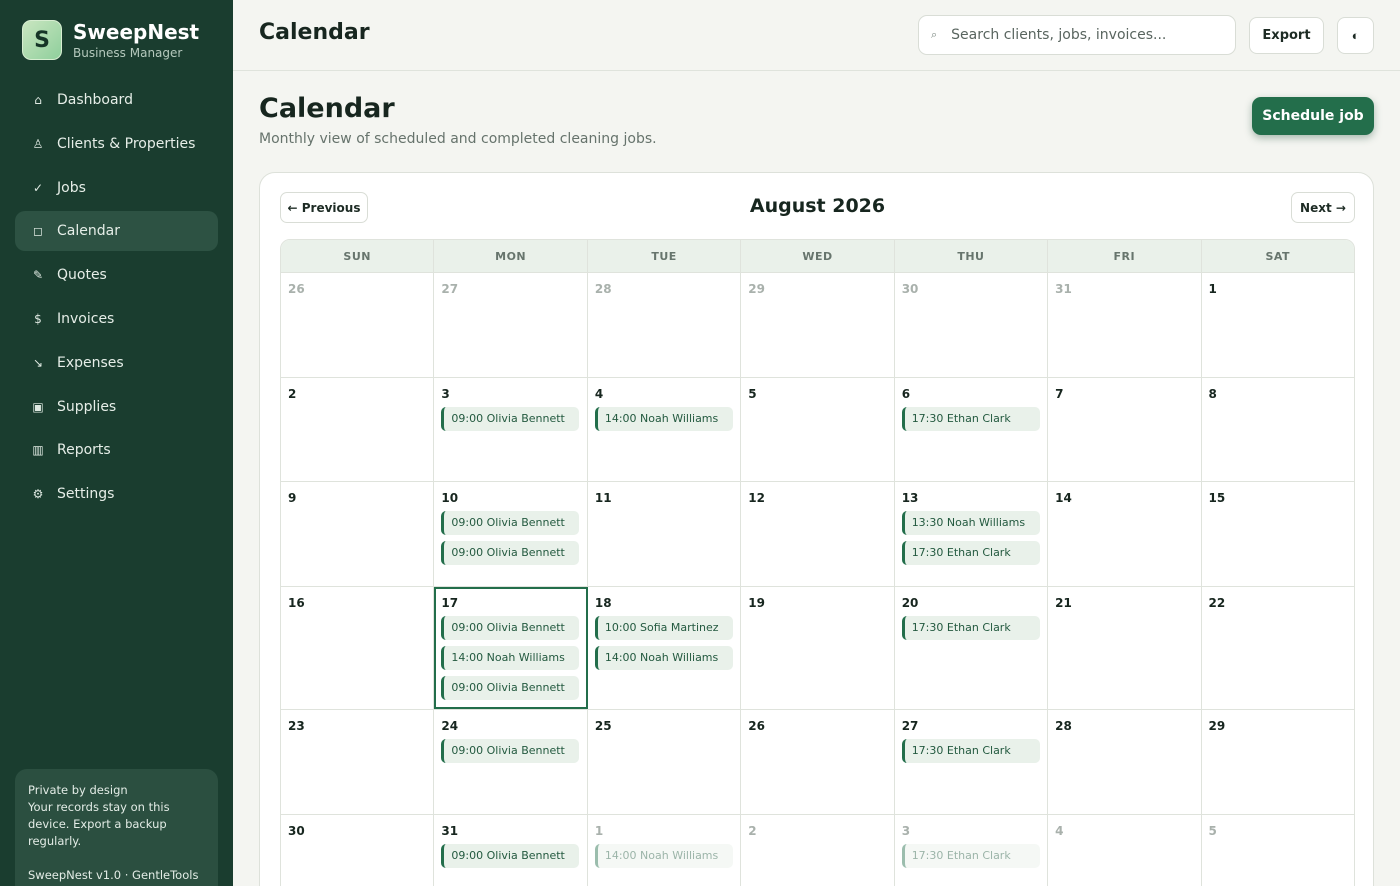 Image resolution: width=1400 pixels, height=886 pixels. I want to click on sidebar-item-expenses: ↘ Expenses, so click(116, 363).